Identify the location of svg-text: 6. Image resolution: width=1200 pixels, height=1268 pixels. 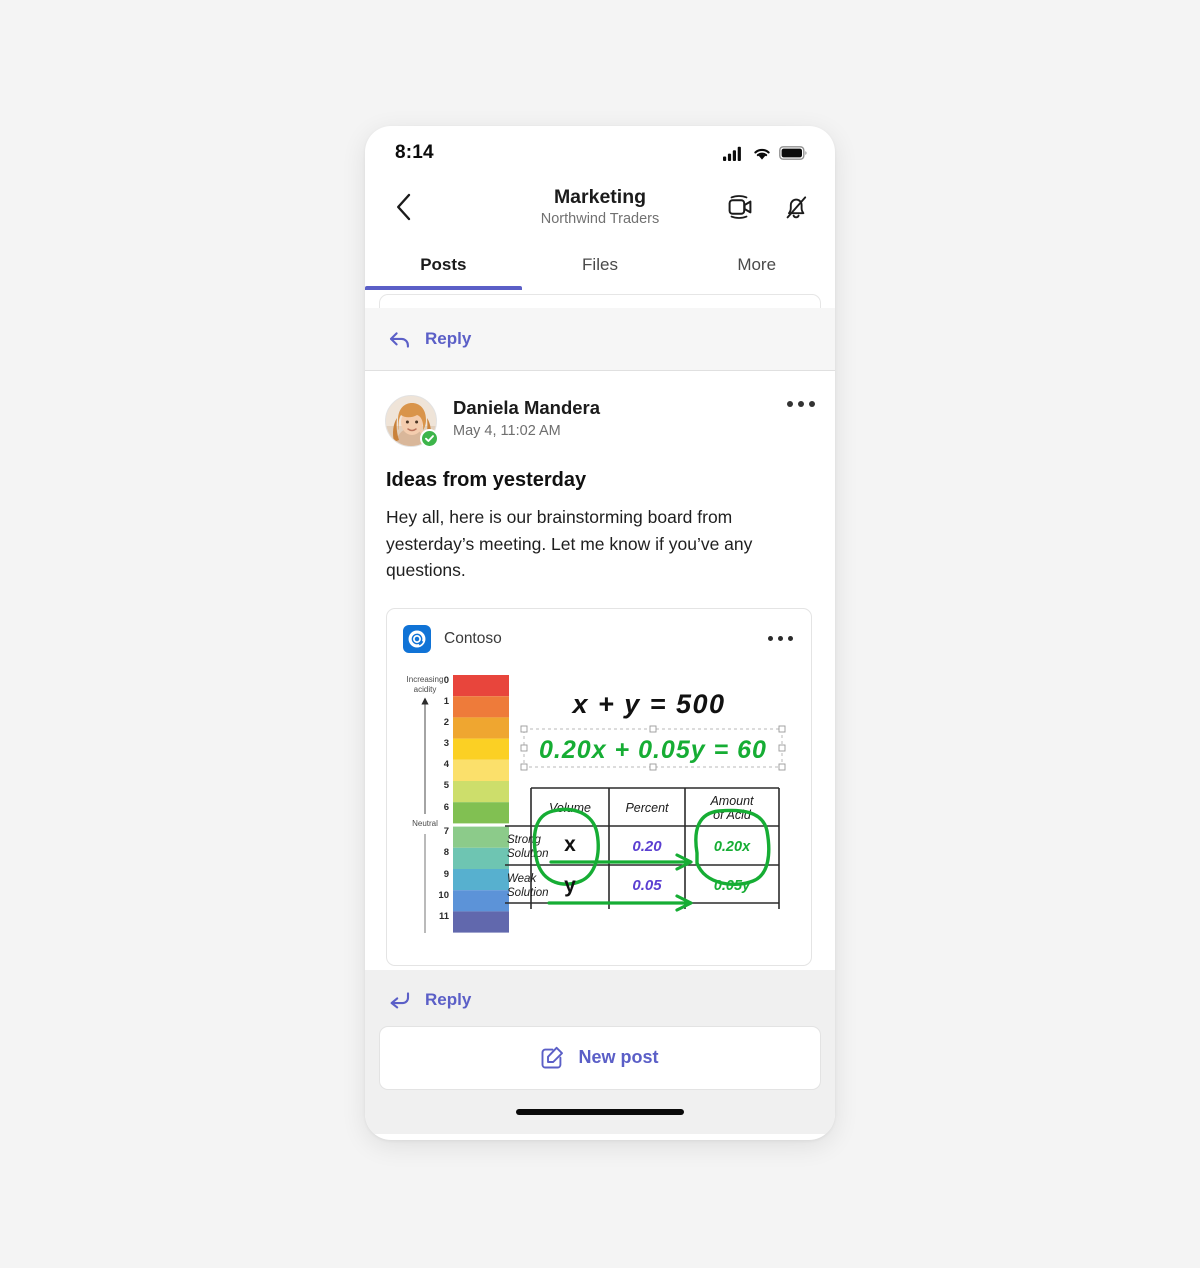
(446, 807).